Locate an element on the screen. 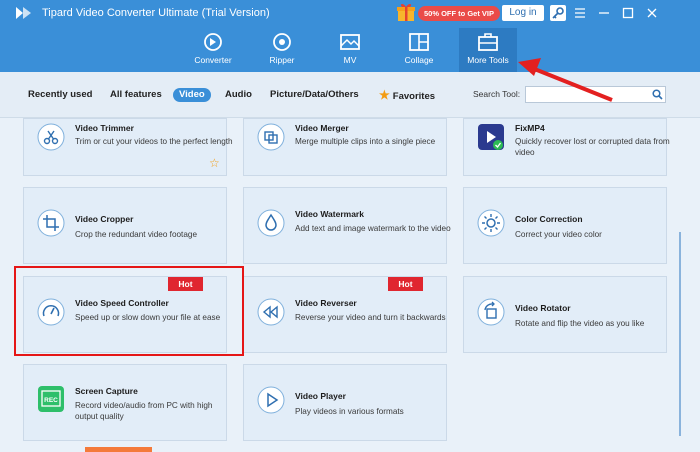  tool-title: Video Player is located at coordinates (320, 396).